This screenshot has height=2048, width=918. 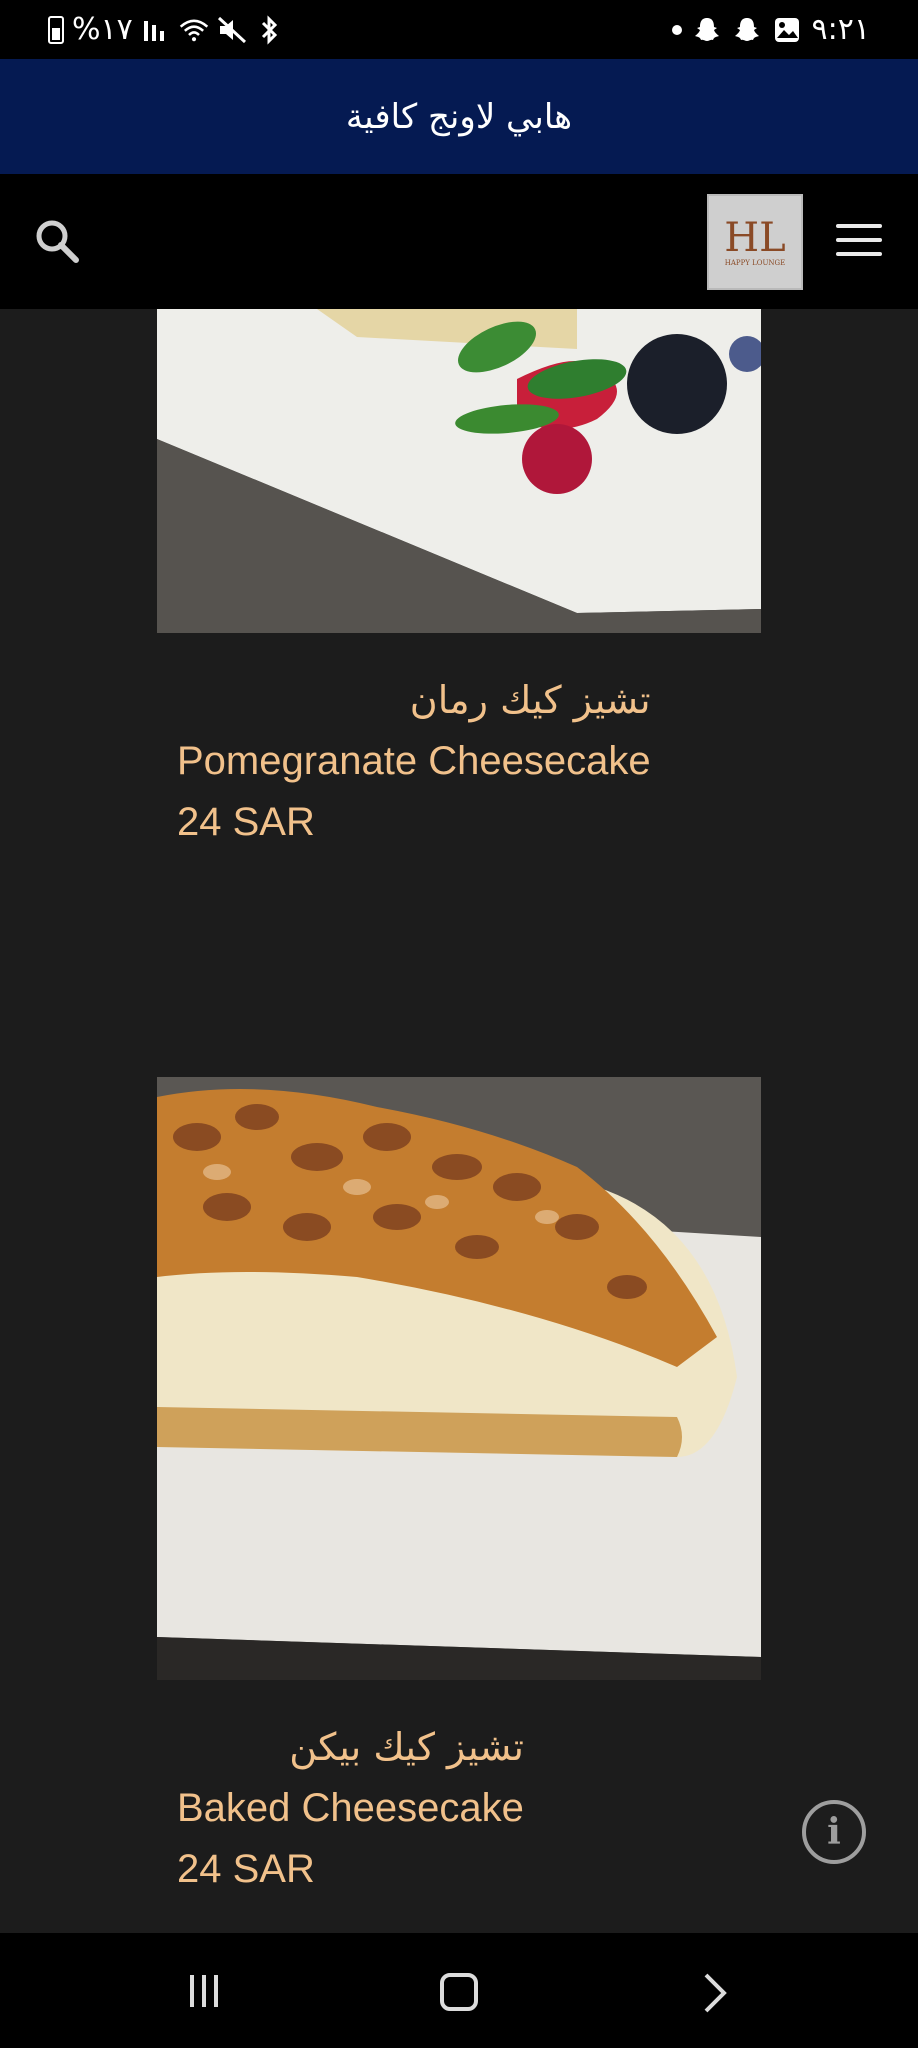 I want to click on notification-dot-icon, so click(x=676, y=29).